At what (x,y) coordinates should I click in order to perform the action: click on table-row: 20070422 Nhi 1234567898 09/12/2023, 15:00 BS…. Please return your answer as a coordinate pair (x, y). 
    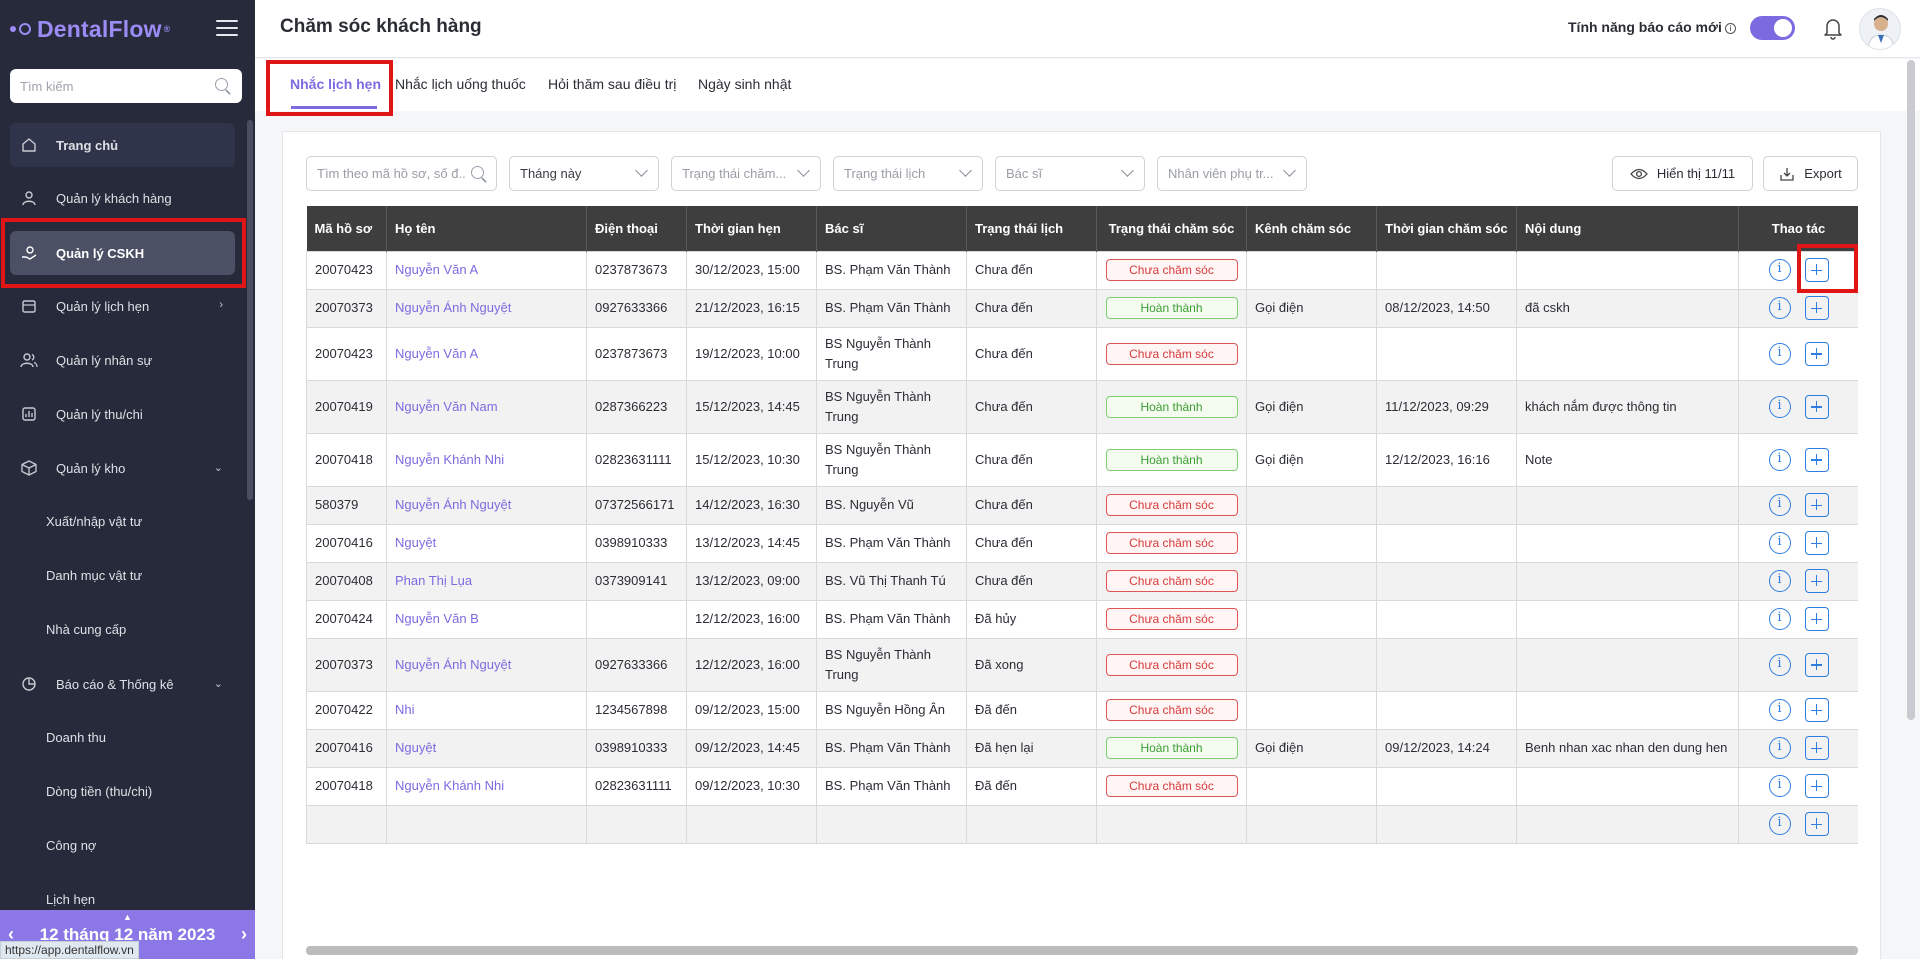
    Looking at the image, I should click on (1082, 710).